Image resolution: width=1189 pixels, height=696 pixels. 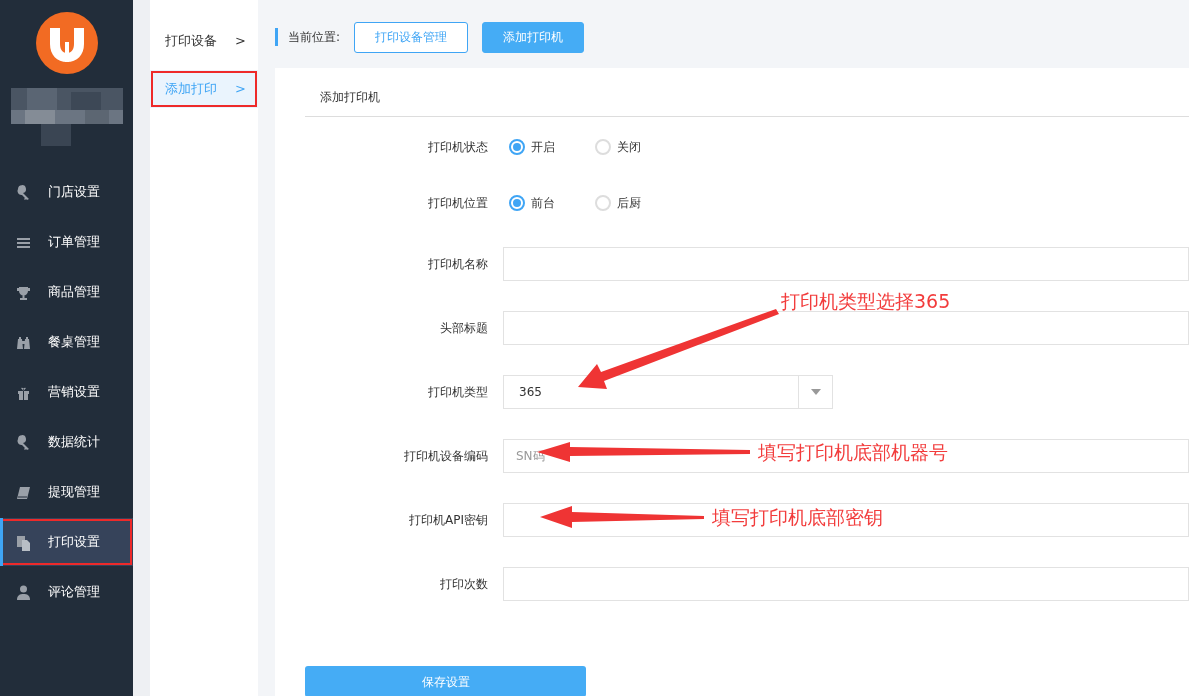 What do you see at coordinates (66, 392) in the screenshot?
I see `sidebar-item: 营销设置` at bounding box center [66, 392].